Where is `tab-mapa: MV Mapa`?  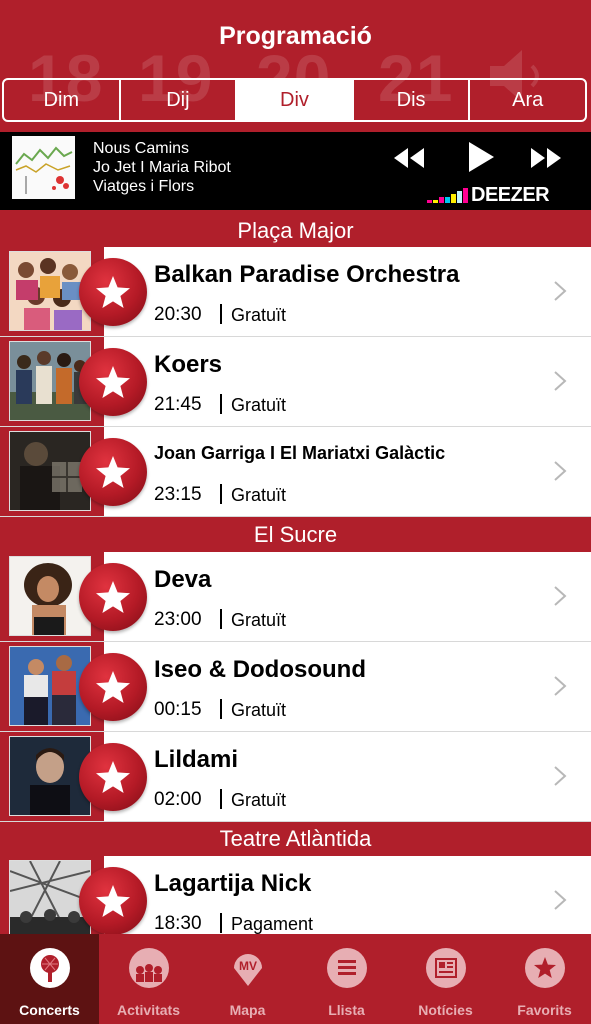
tab-mapa: MV Mapa is located at coordinates (247, 979).